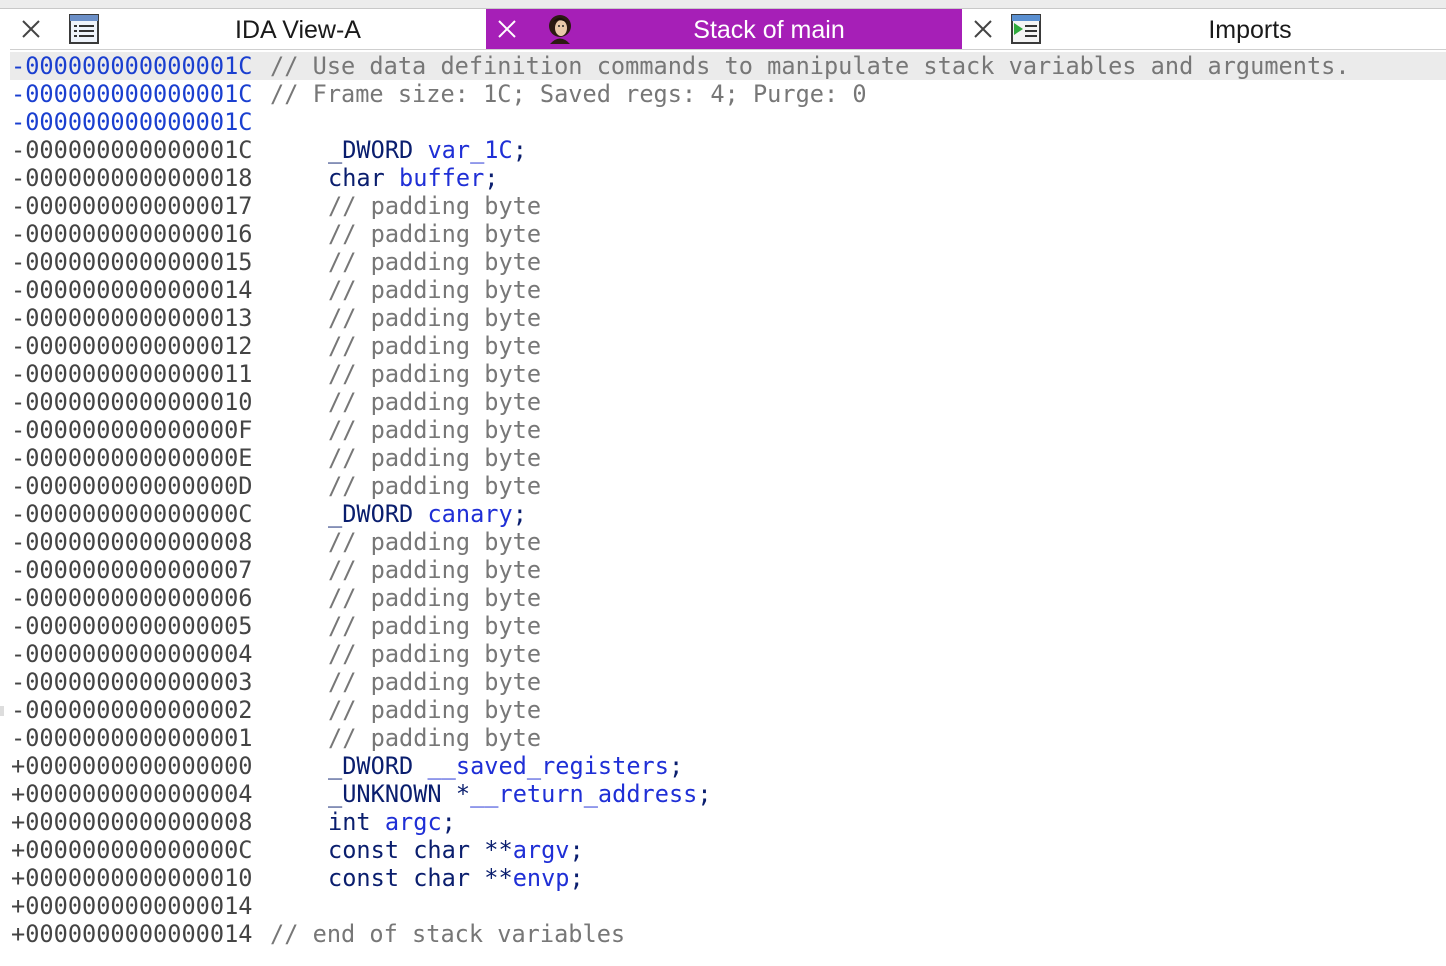 The height and width of the screenshot is (966, 1446). I want to click on line-address: -0000000000000010, so click(132, 402).